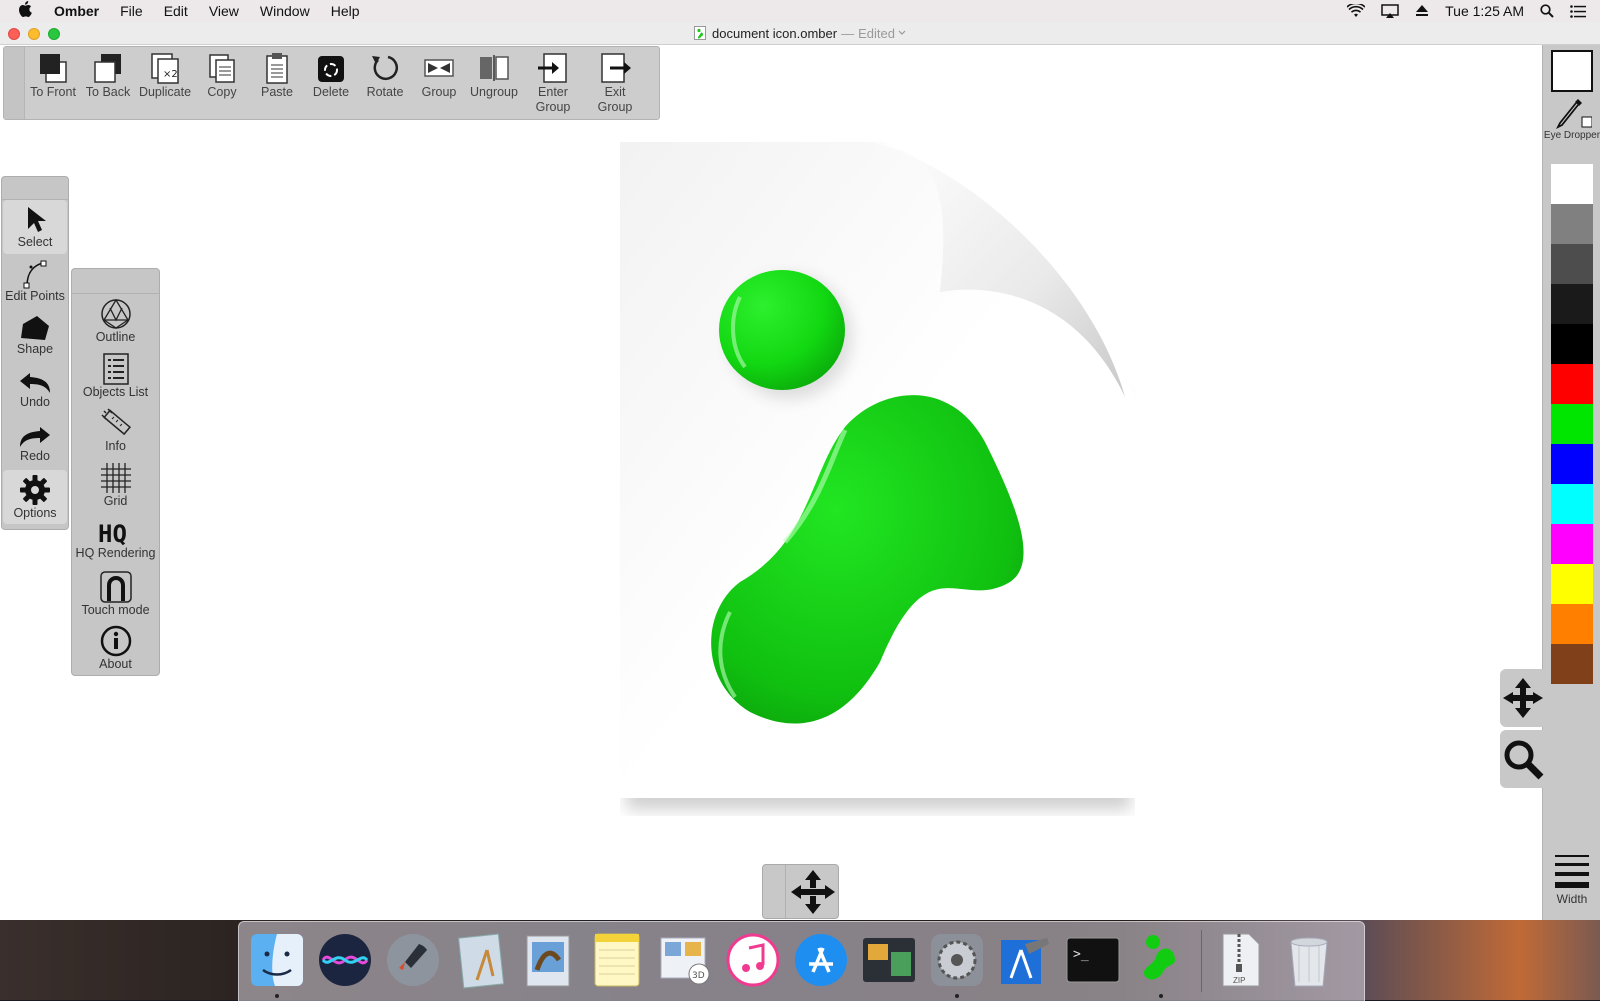 The height and width of the screenshot is (1001, 1600). I want to click on system-preferences-dock-icon, so click(957, 964).